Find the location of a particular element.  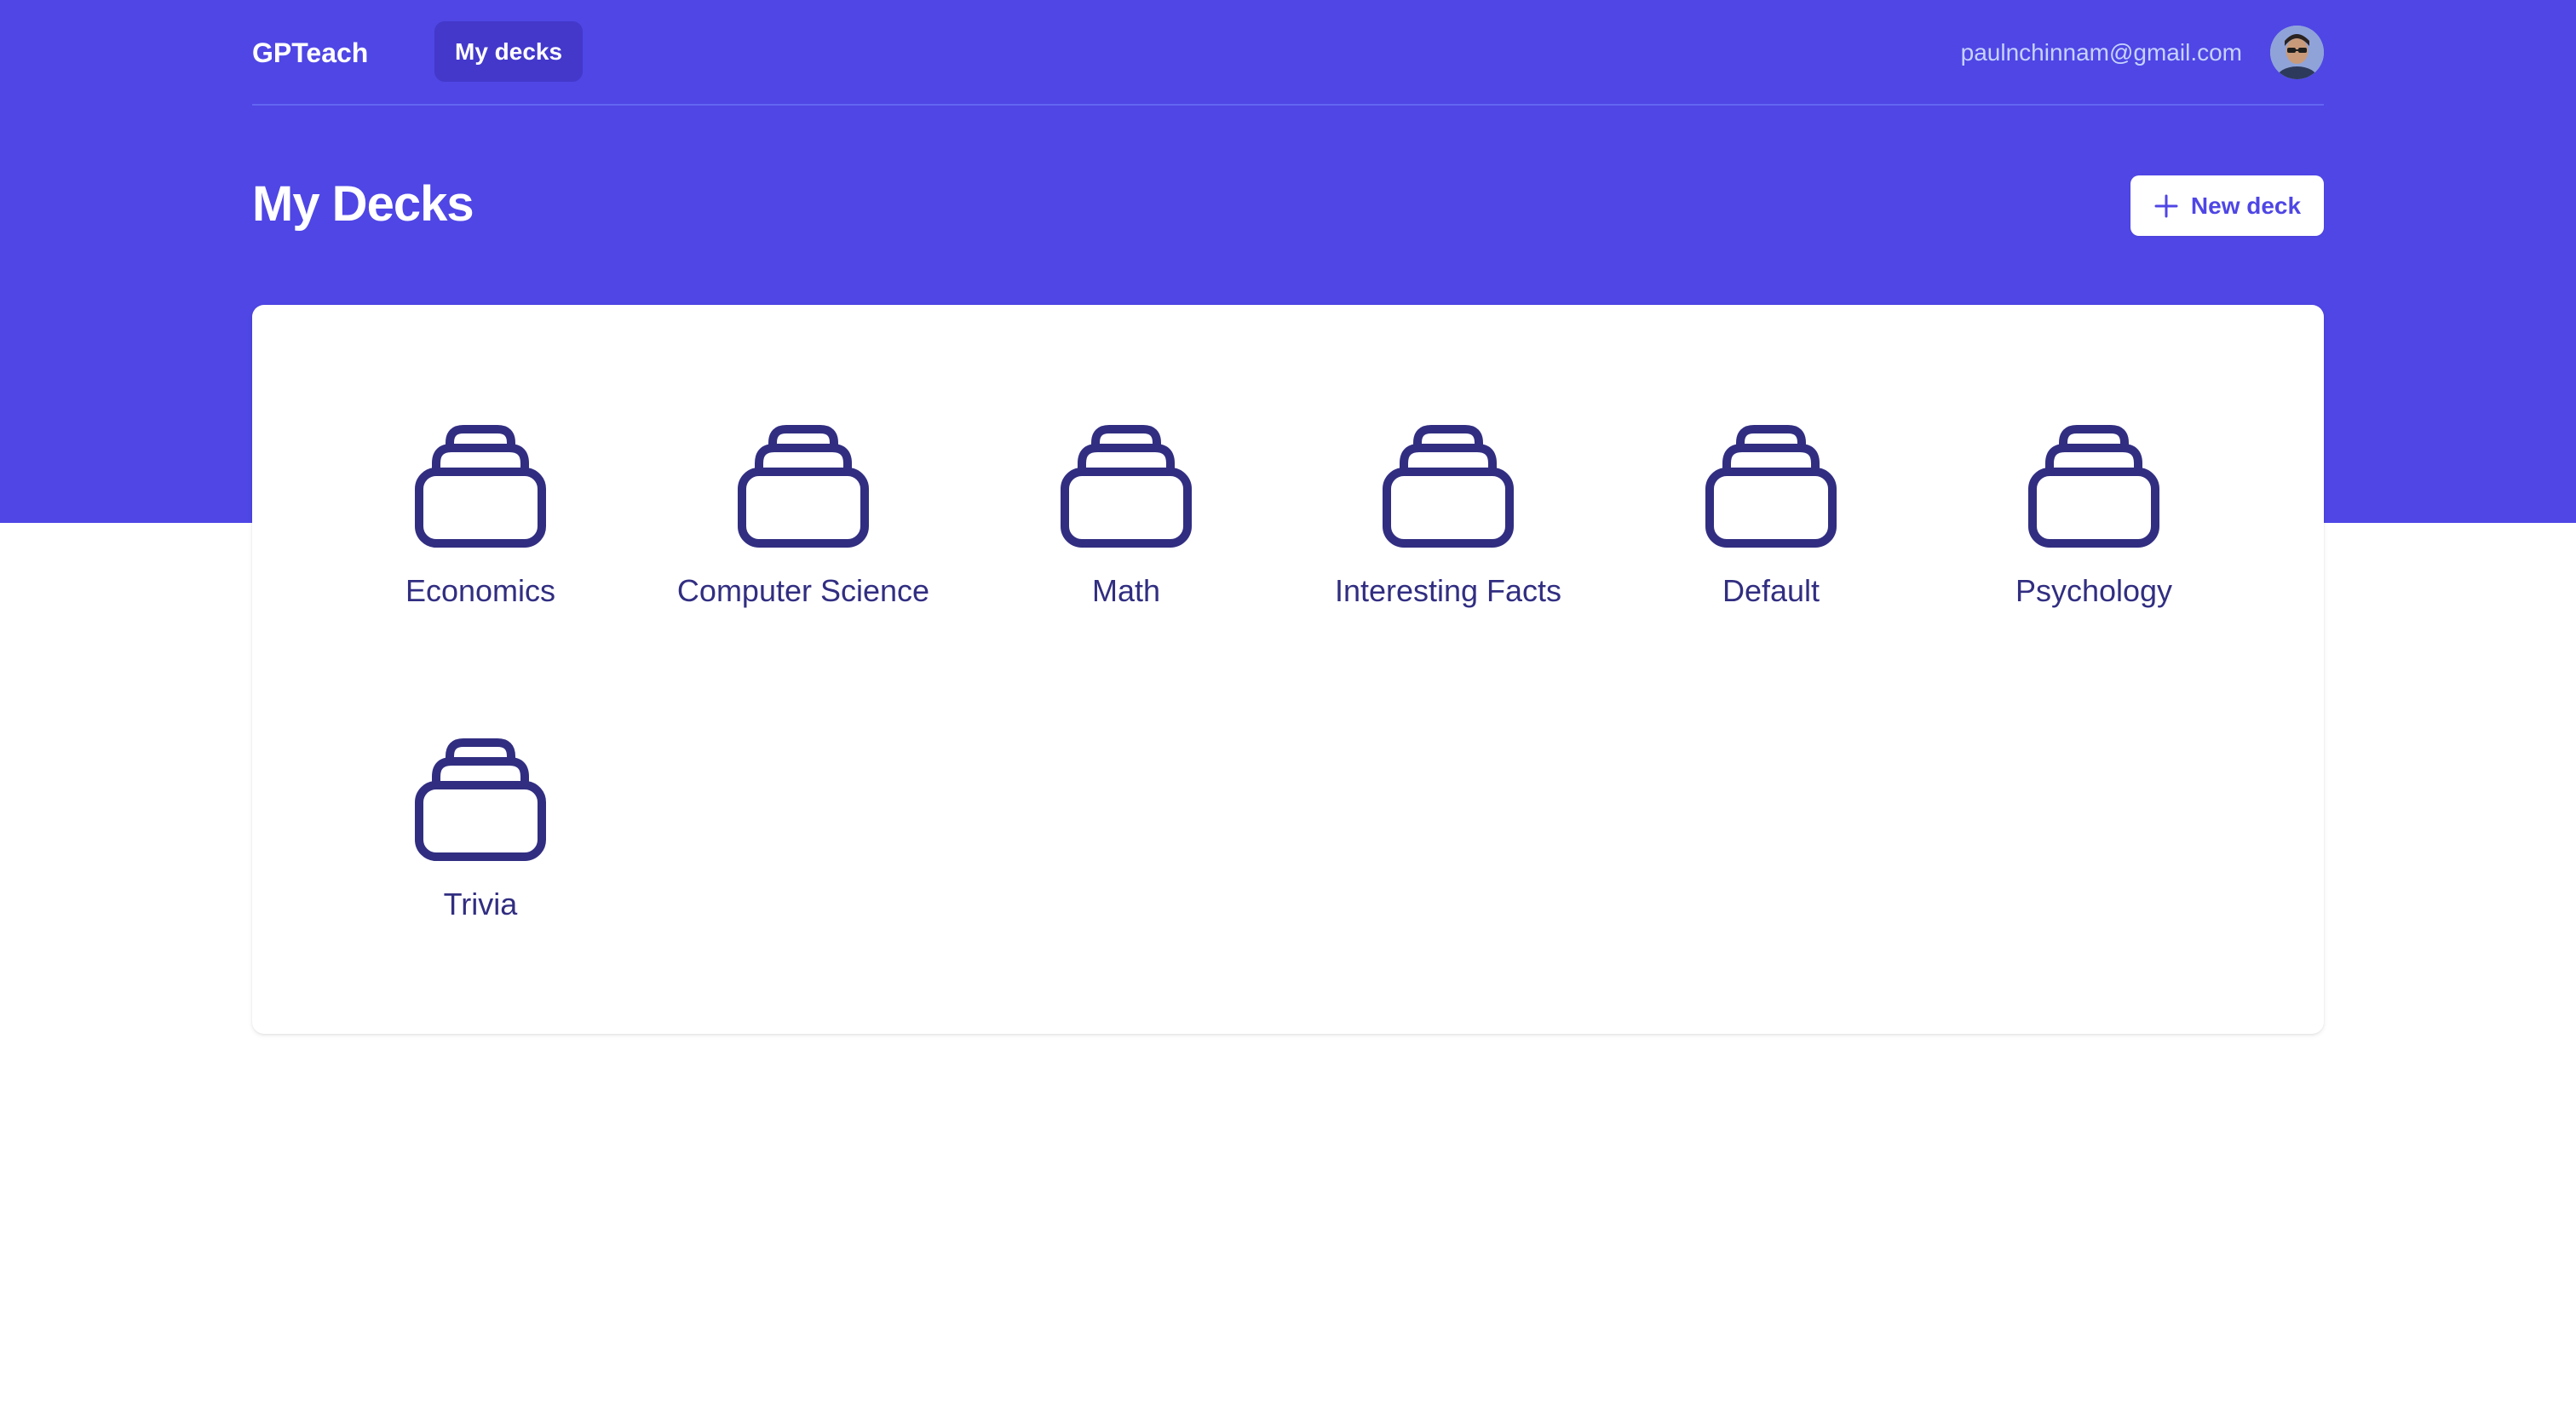

user-email: paulnchinnam@gmail.com is located at coordinates (2101, 52).